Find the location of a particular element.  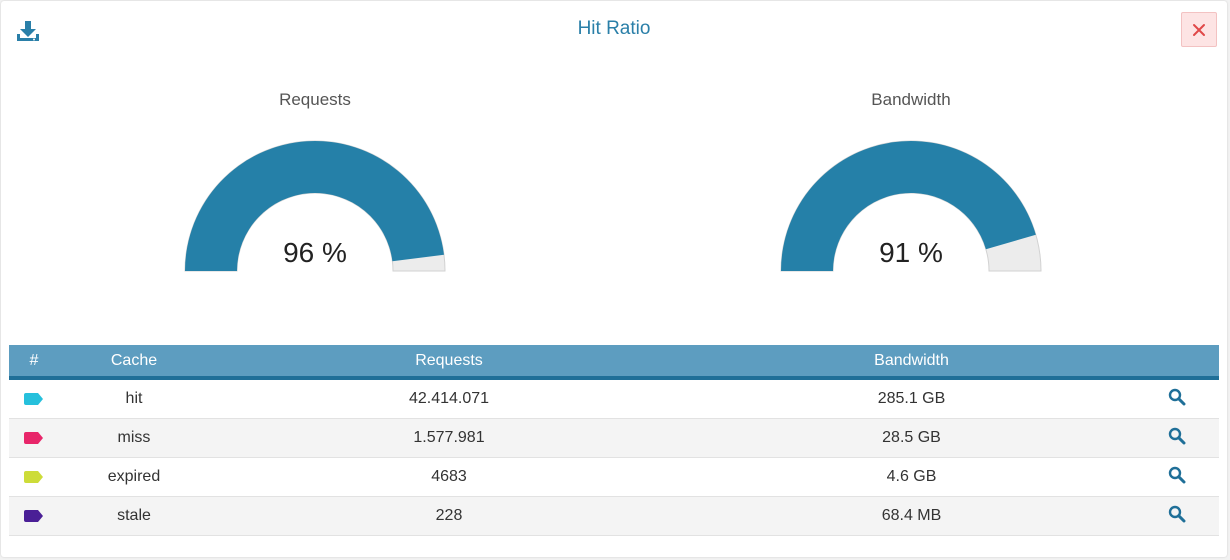

close-button is located at coordinates (1199, 29).